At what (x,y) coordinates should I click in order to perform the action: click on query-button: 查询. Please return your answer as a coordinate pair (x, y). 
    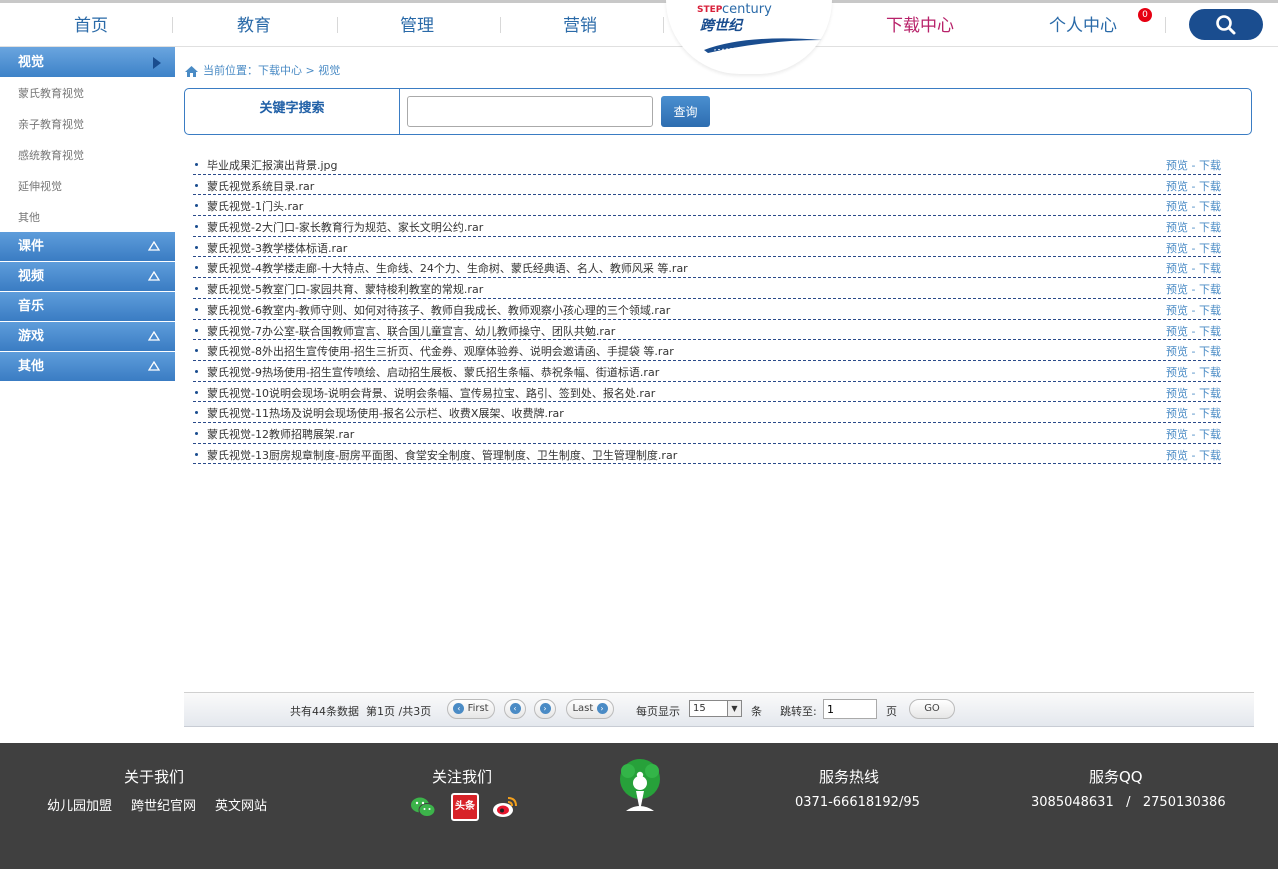
    Looking at the image, I should click on (685, 111).